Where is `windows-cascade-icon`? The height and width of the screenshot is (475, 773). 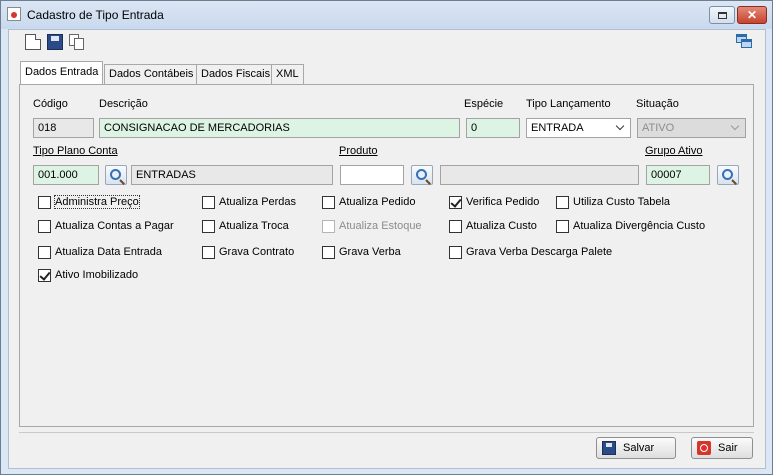
windows-cascade-icon is located at coordinates (744, 42).